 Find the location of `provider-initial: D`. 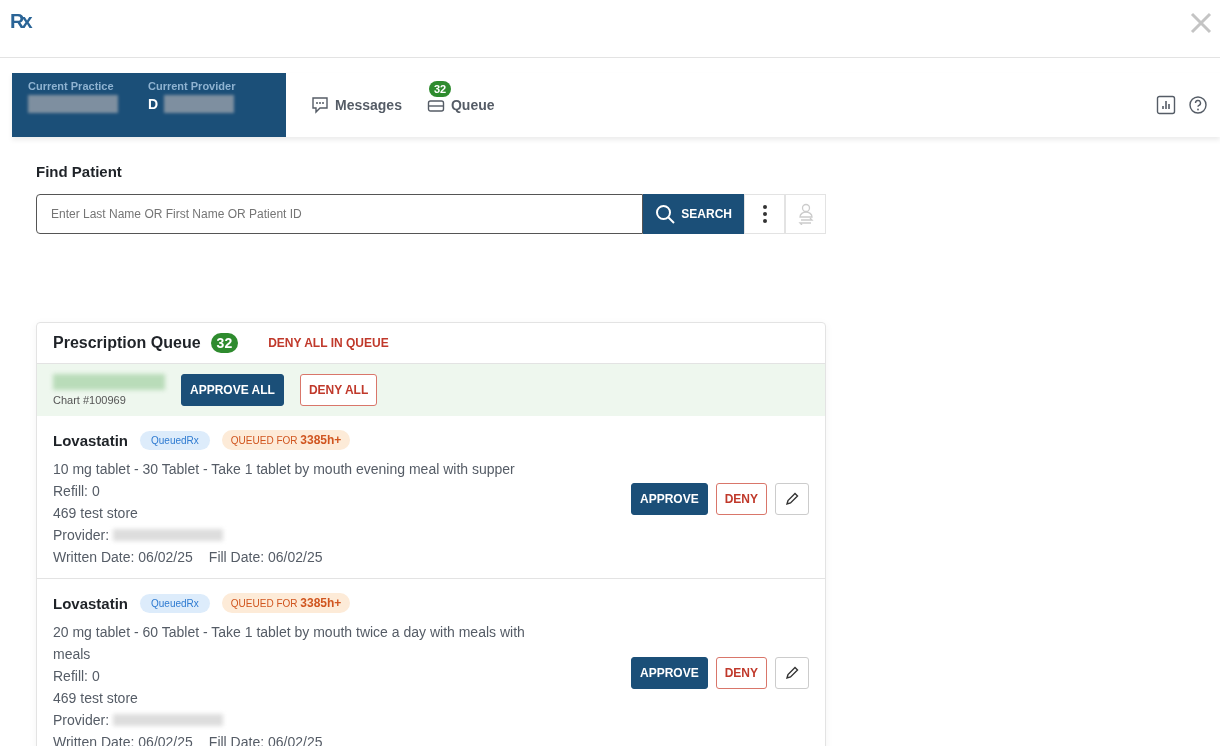

provider-initial: D is located at coordinates (153, 104).